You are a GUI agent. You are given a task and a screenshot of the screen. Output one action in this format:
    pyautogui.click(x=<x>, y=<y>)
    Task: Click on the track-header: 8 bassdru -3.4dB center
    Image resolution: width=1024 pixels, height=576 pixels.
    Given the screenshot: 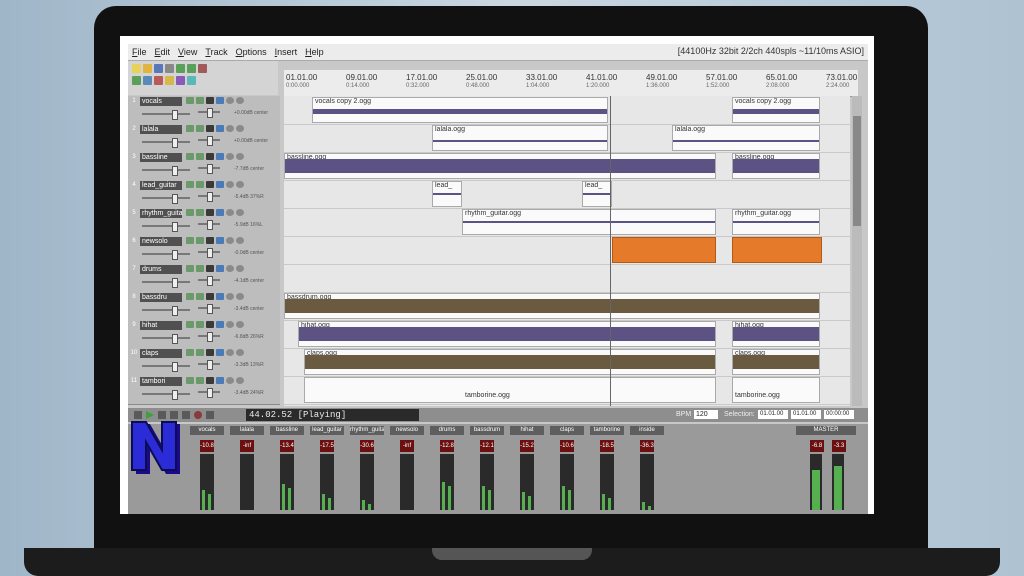 What is the action you would take?
    pyautogui.click(x=204, y=306)
    